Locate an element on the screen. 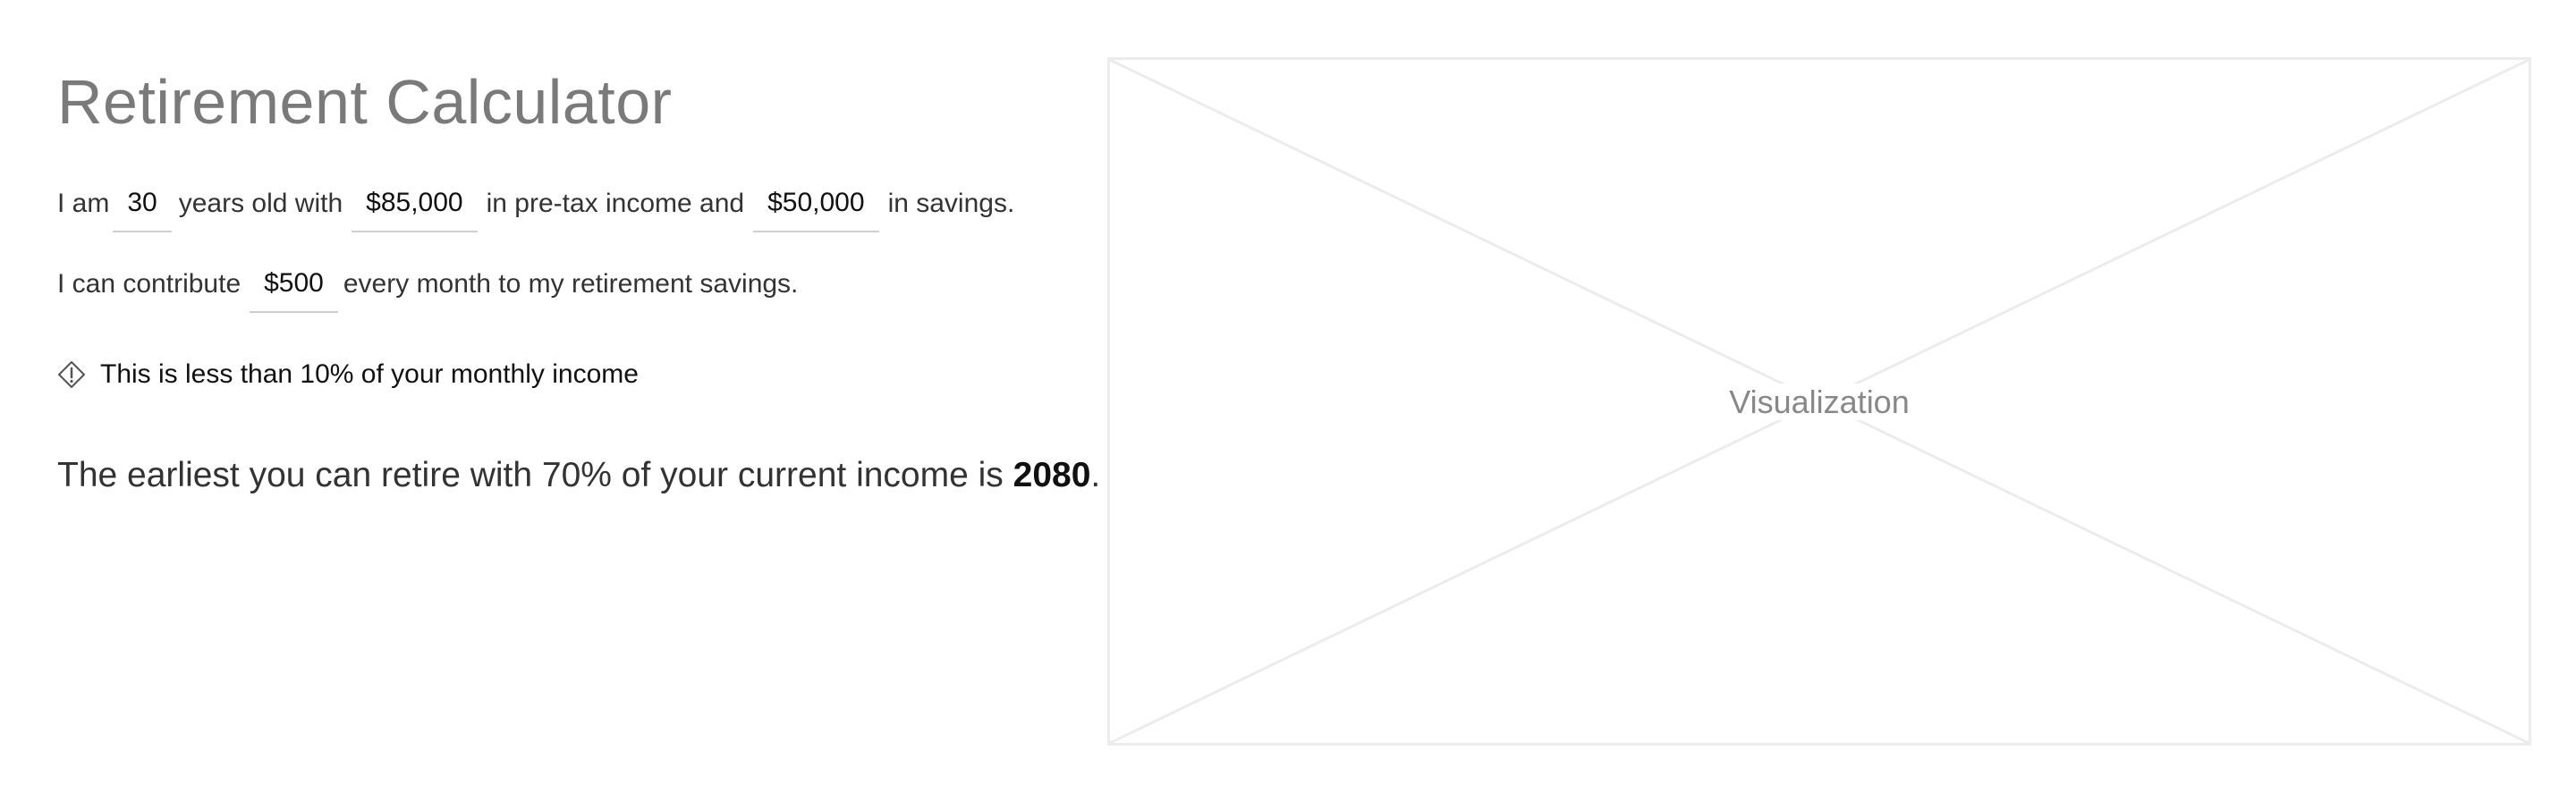  age-input: 30 is located at coordinates (142, 207).